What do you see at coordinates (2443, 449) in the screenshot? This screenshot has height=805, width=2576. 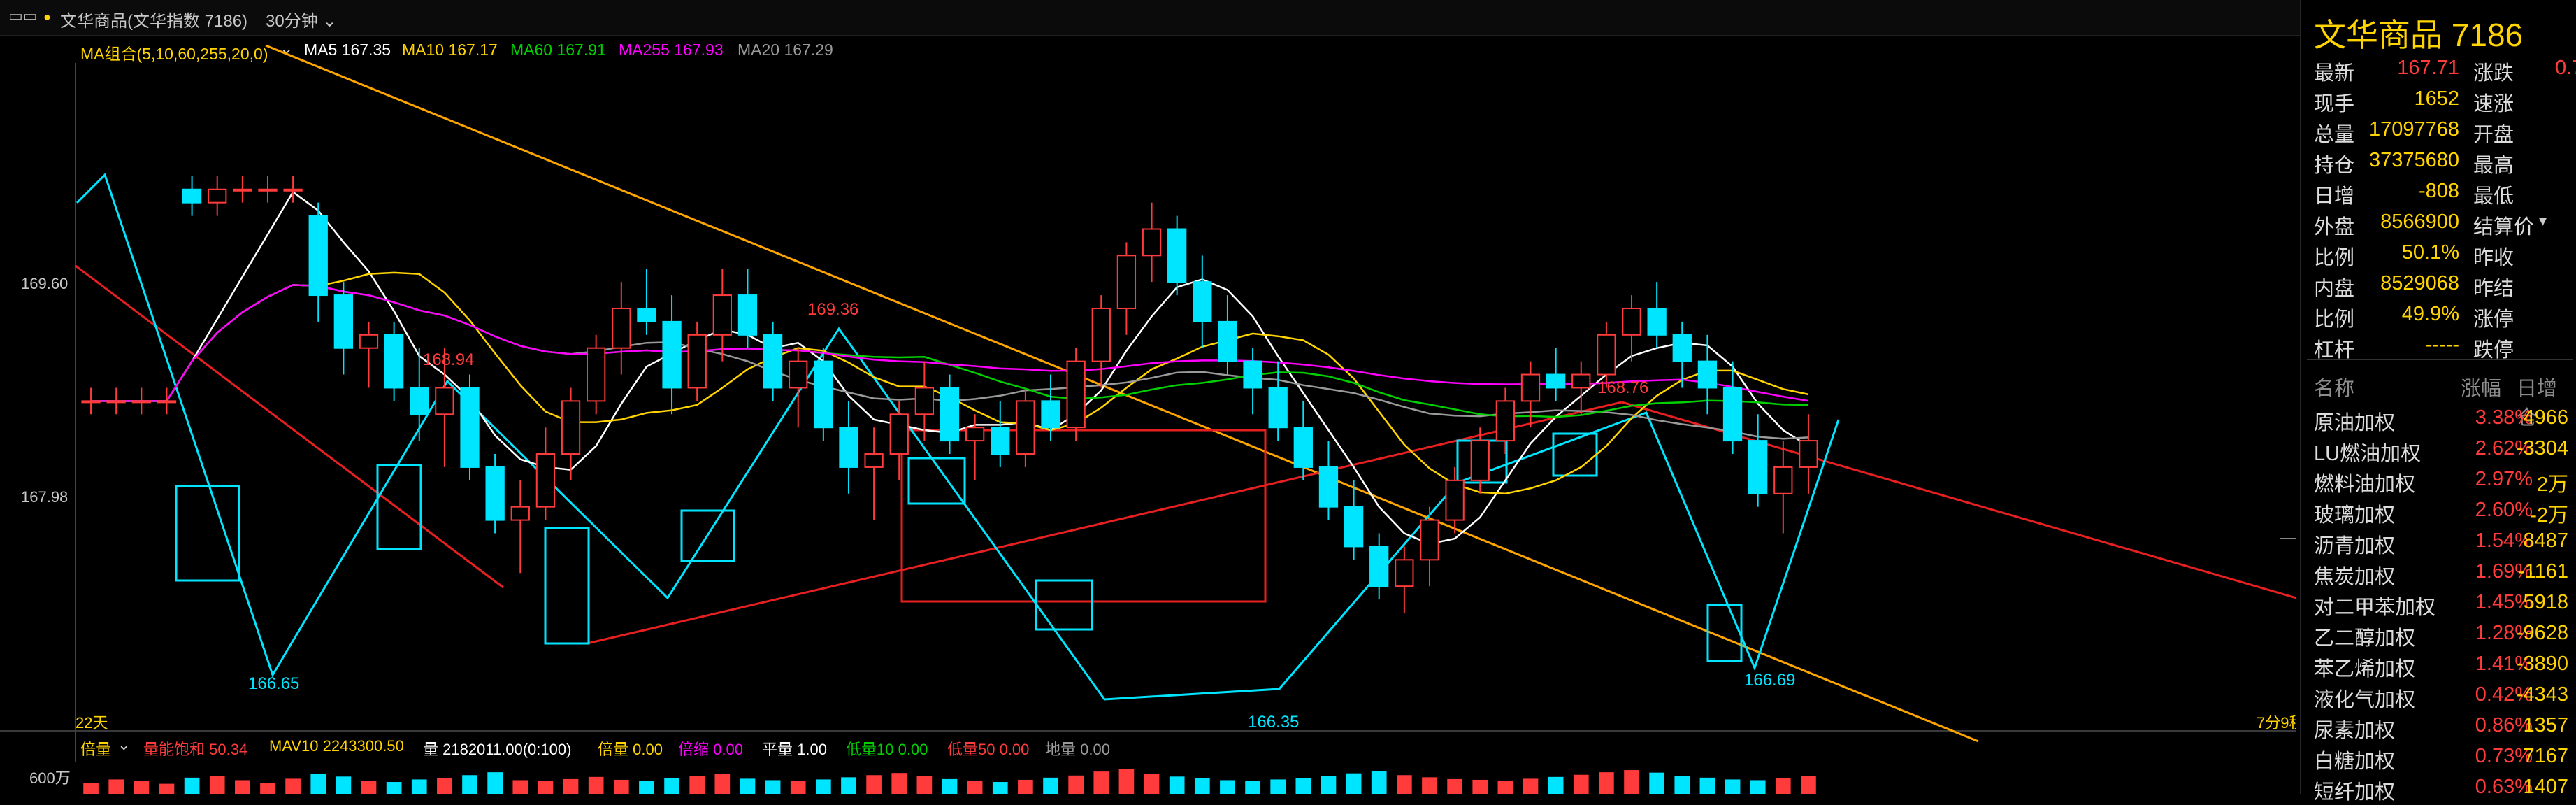 I see `watchlist-row: LU燃油加权 2.62% -3304` at bounding box center [2443, 449].